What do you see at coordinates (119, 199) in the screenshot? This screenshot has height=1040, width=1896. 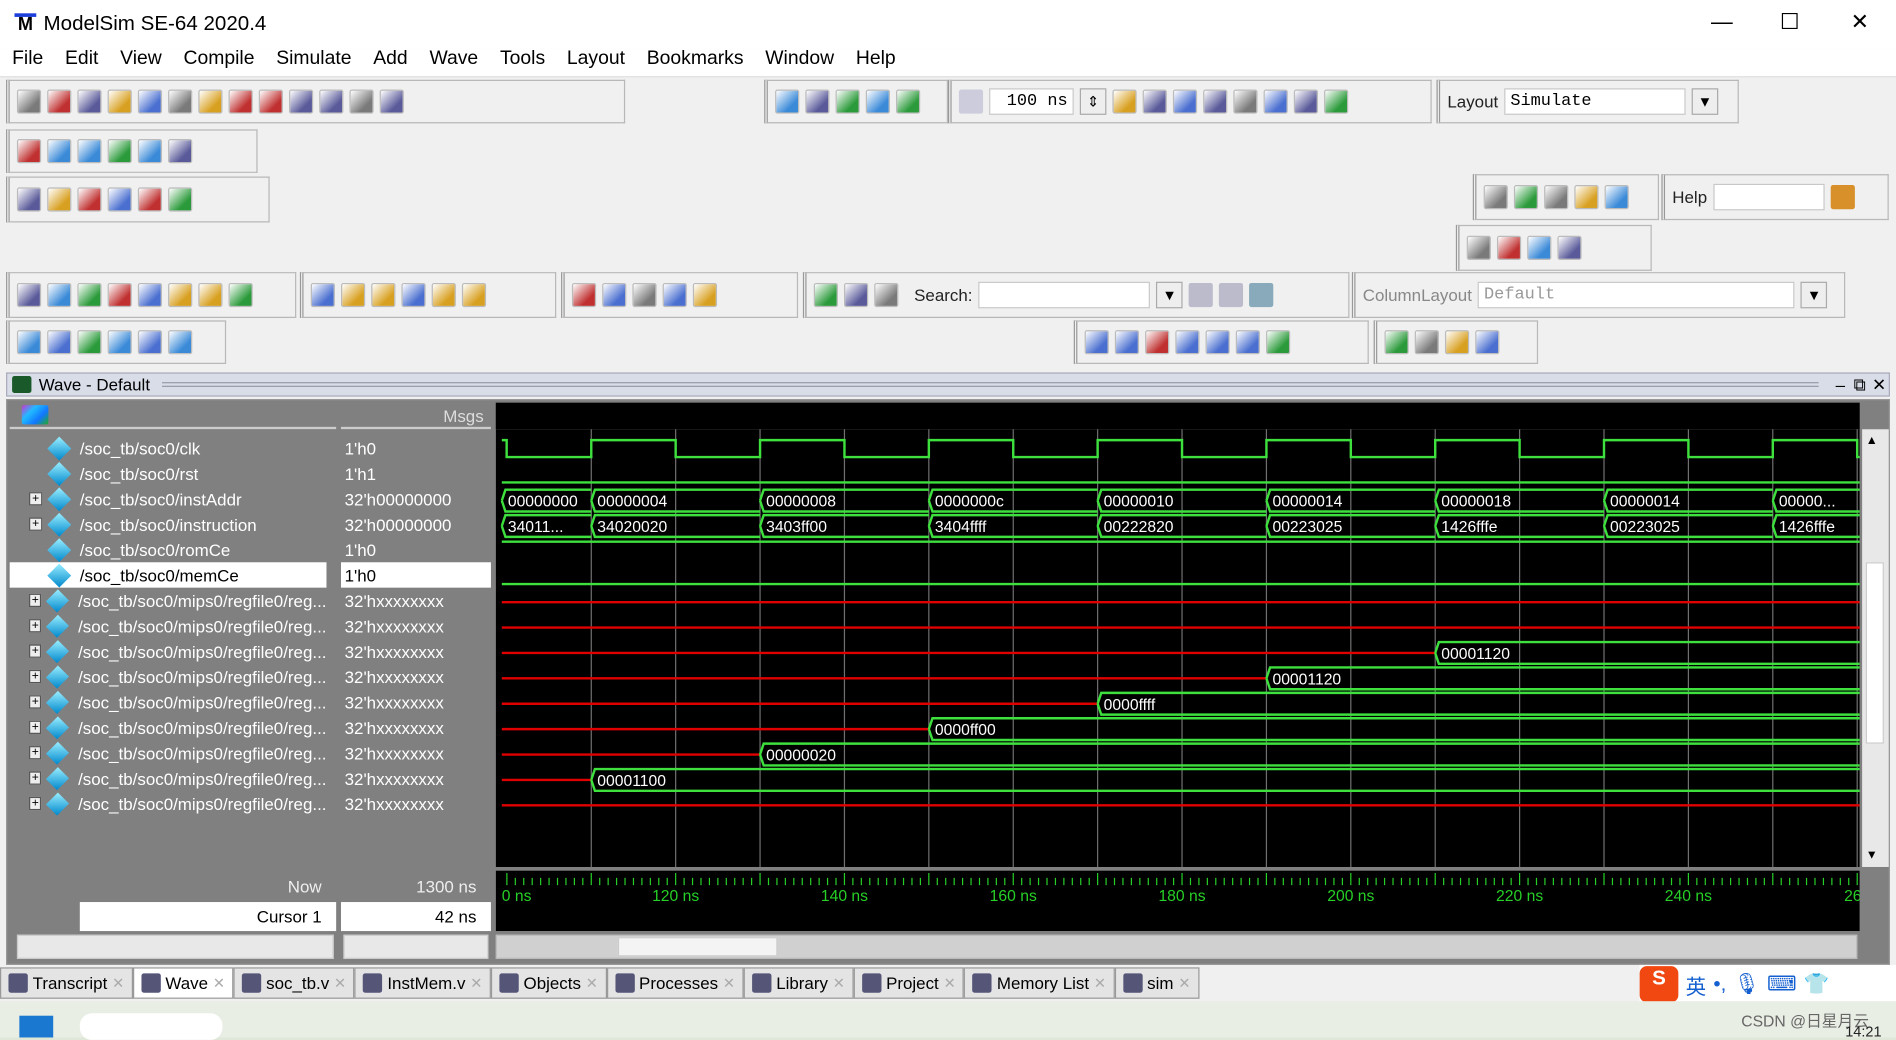 I see `cursor-icon` at bounding box center [119, 199].